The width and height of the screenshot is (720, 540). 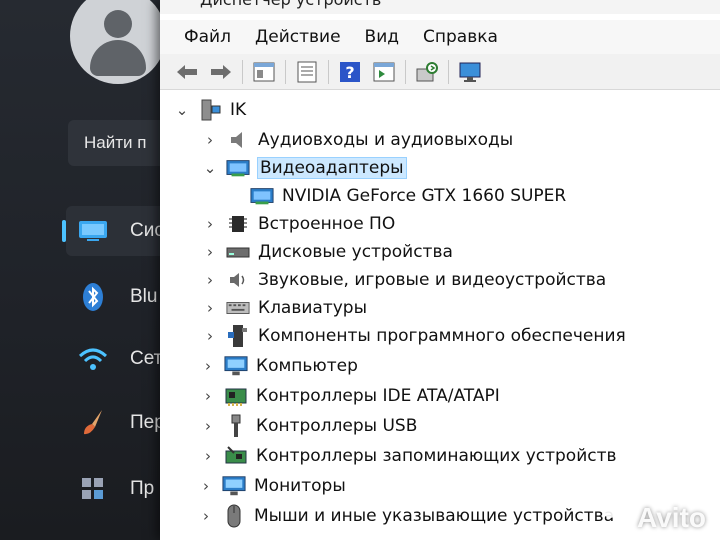 I want to click on tree-item-sound-video-game: › Звуковые, игровые и видеоустройства, so click(x=404, y=280).